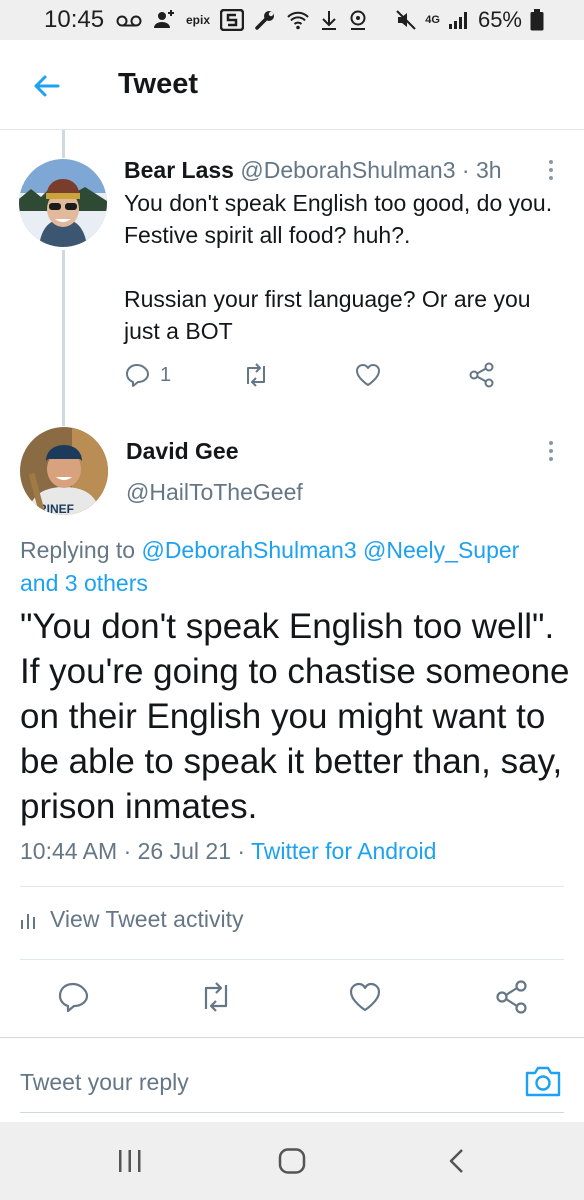 The image size is (584, 1200). I want to click on 4g-icon: 4G, so click(432, 19).